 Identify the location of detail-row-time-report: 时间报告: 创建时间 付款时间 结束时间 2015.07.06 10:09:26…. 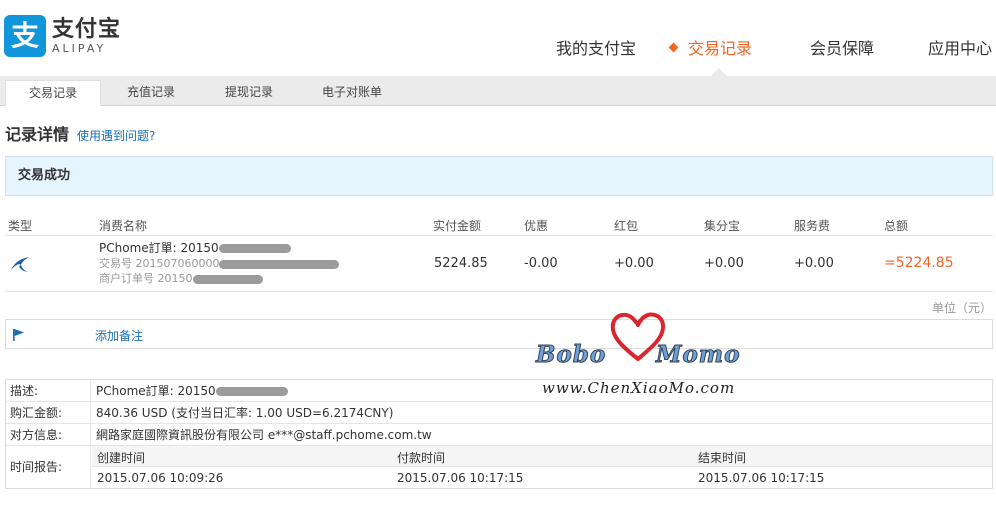
(499, 467).